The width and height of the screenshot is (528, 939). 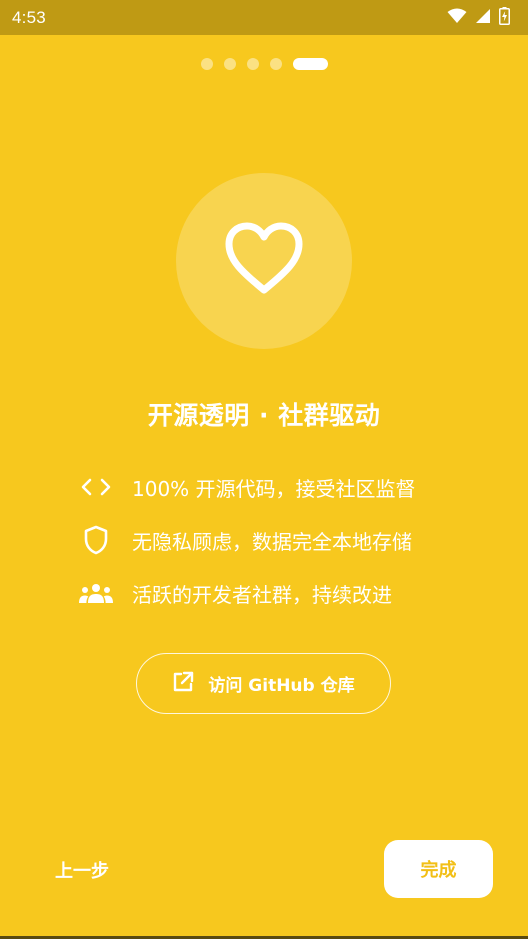 I want to click on status-time: 4:53, so click(x=29, y=17).